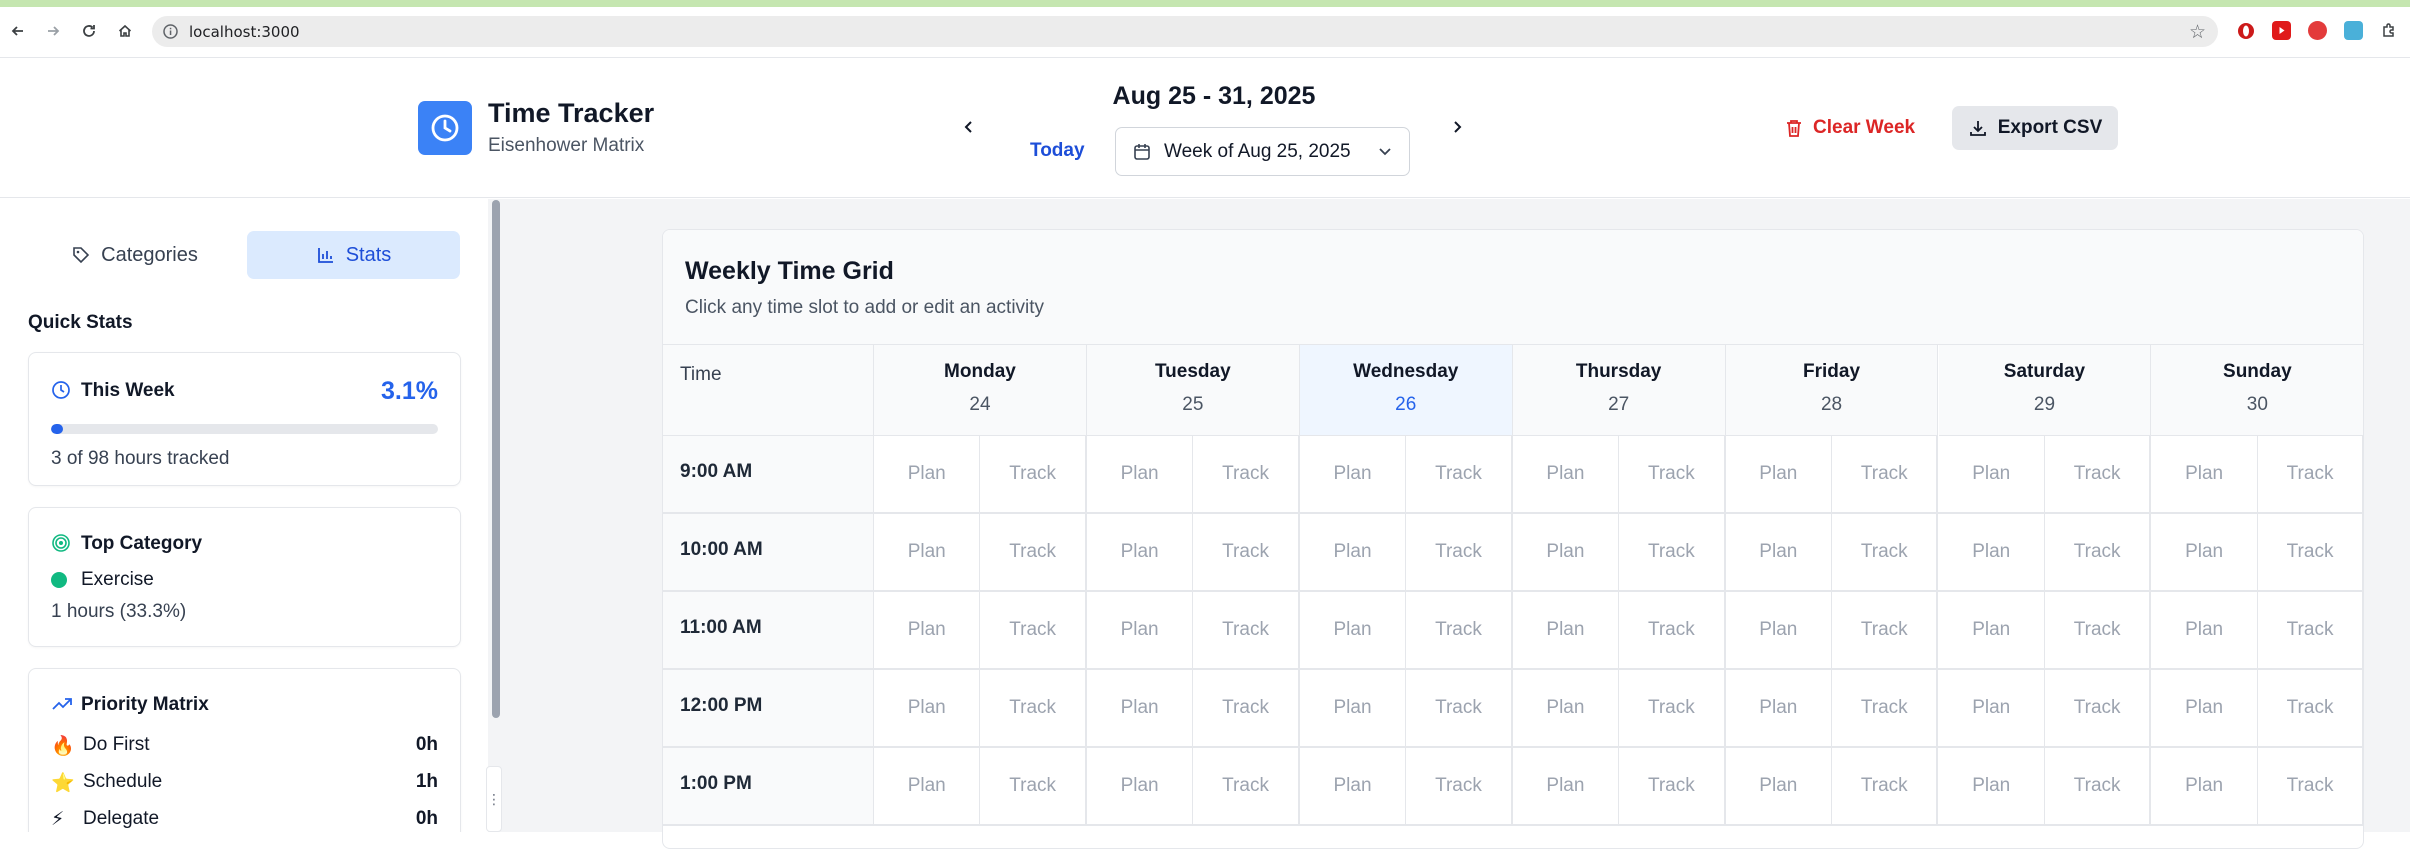 Image resolution: width=2410 pixels, height=849 pixels. Describe the element at coordinates (244, 419) in the screenshot. I see `this-week-card: This Week 3.1% 3 of 98 hours tracked` at that location.